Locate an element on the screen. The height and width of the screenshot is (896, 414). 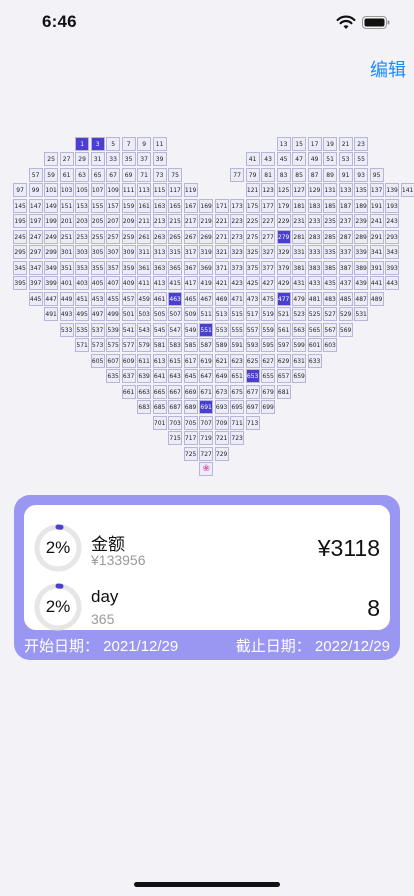
grid-cell: 503 is located at coordinates (144, 314).